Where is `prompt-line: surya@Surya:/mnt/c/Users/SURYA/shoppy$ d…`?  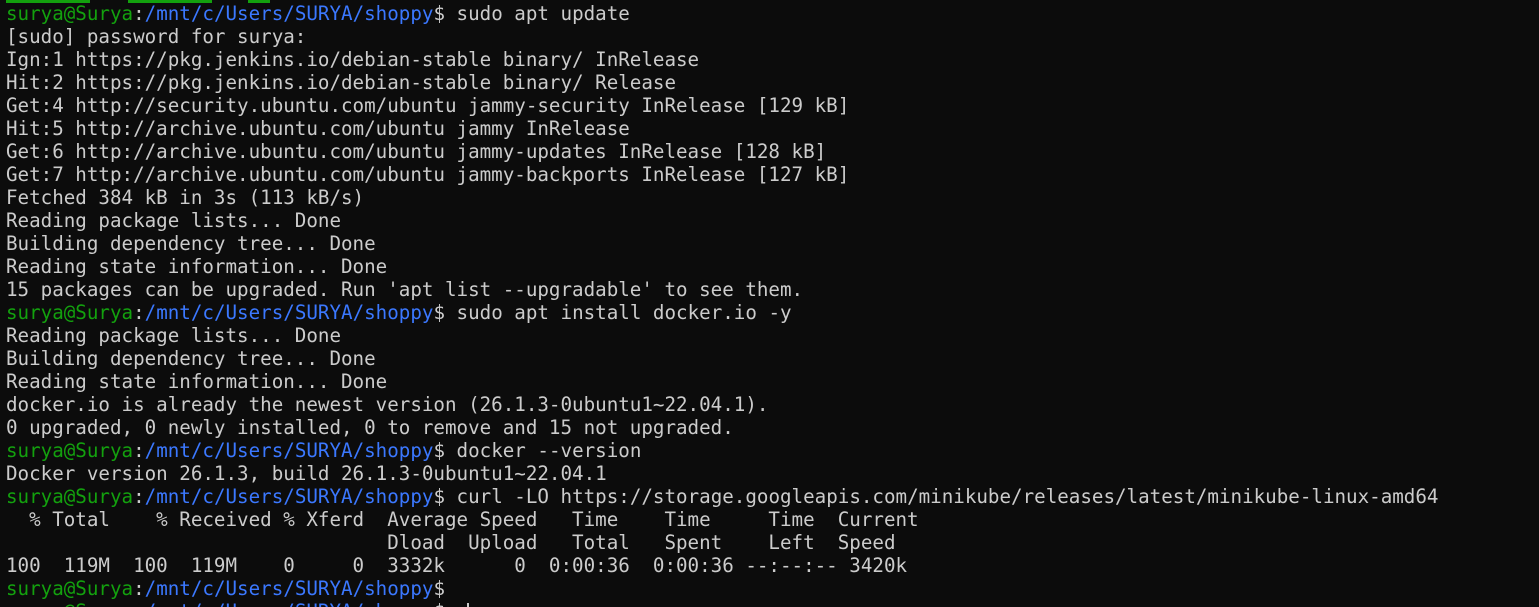 prompt-line: surya@Surya:/mnt/c/Users/SURYA/shoppy$ d… is located at coordinates (324, 450).